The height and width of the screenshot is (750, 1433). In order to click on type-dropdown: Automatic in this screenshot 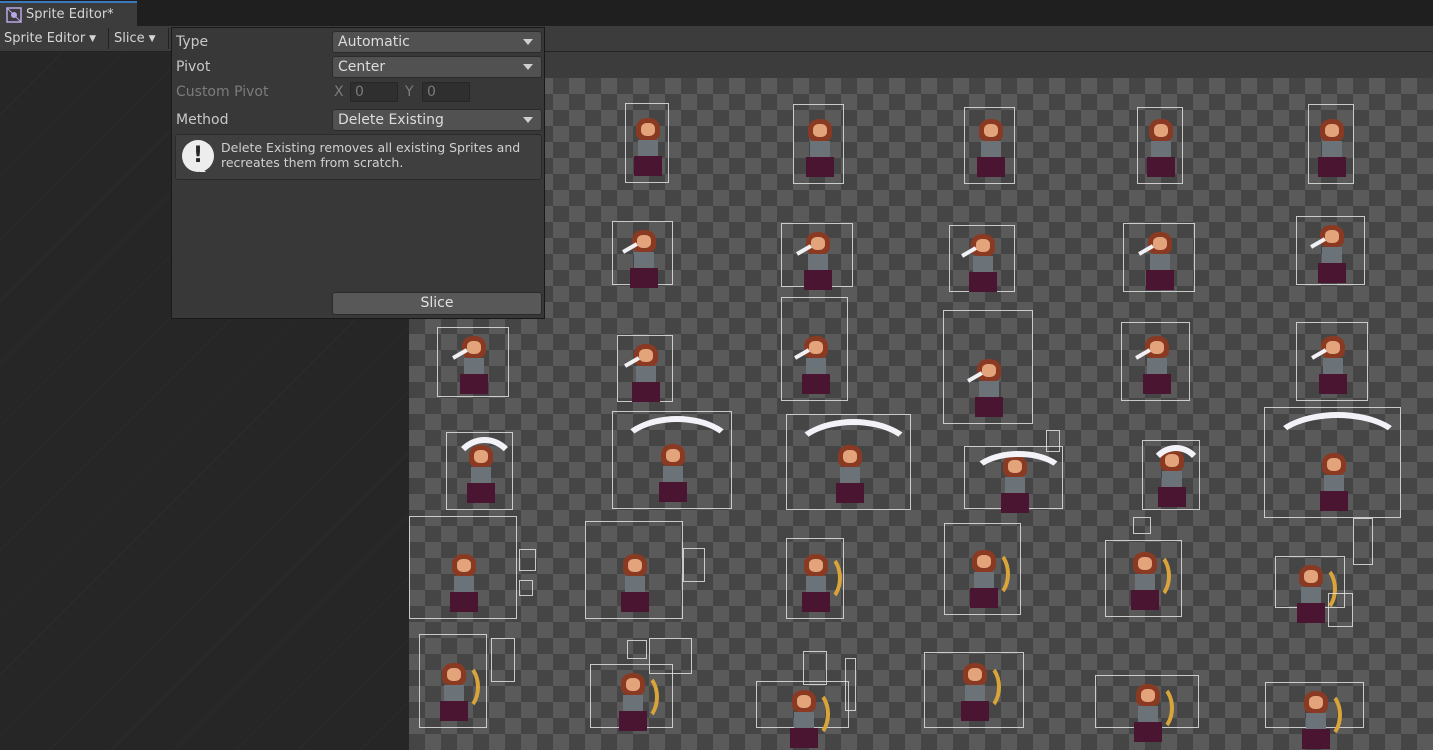, I will do `click(437, 42)`.